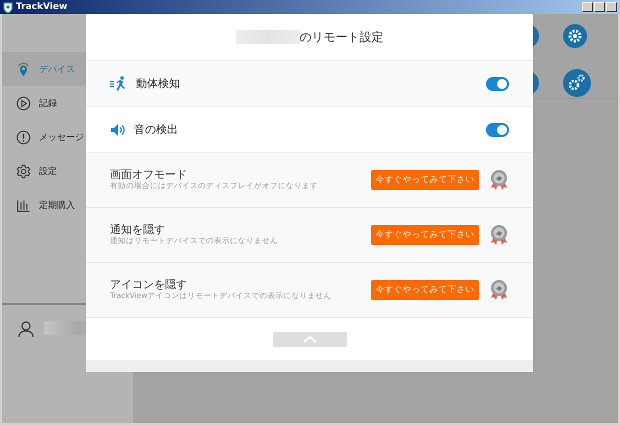 This screenshot has height=425, width=620. I want to click on window-title: TrackView, so click(42, 7).